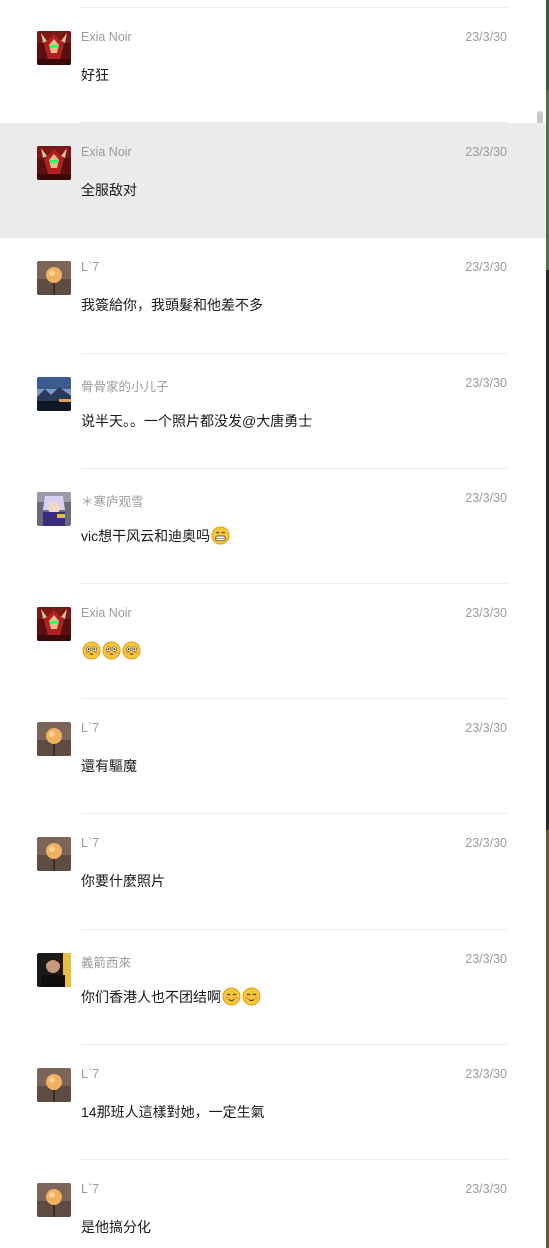 This screenshot has width=549, height=1248. I want to click on message-text: 好狂, so click(95, 75).